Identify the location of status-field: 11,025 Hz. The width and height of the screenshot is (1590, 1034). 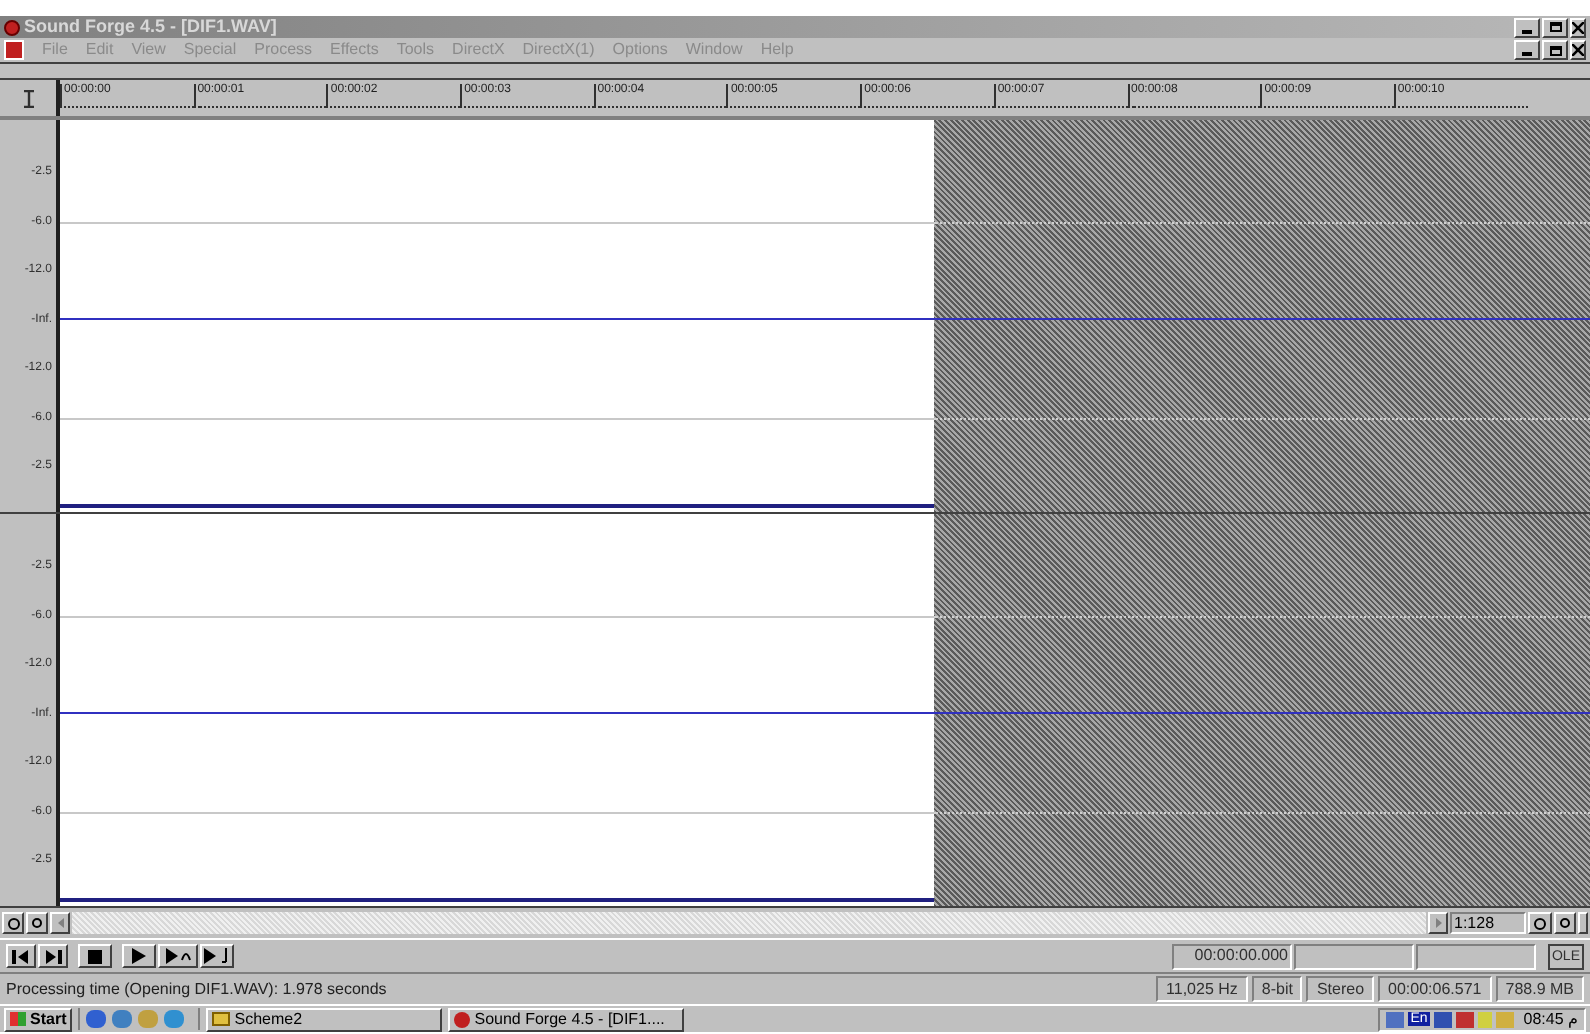
(1202, 989).